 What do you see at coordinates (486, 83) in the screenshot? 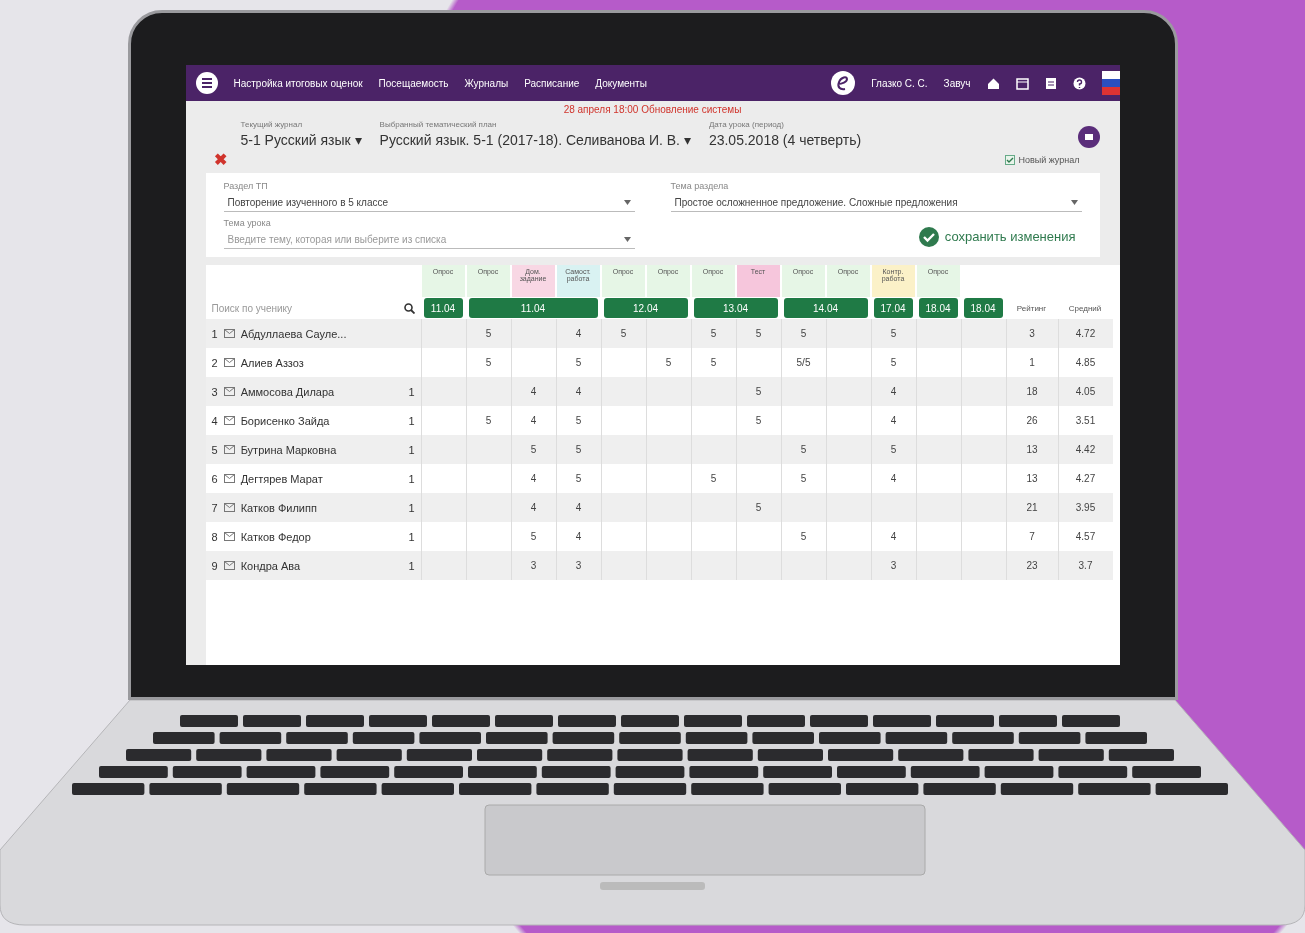
I see `nav-link: Журналы` at bounding box center [486, 83].